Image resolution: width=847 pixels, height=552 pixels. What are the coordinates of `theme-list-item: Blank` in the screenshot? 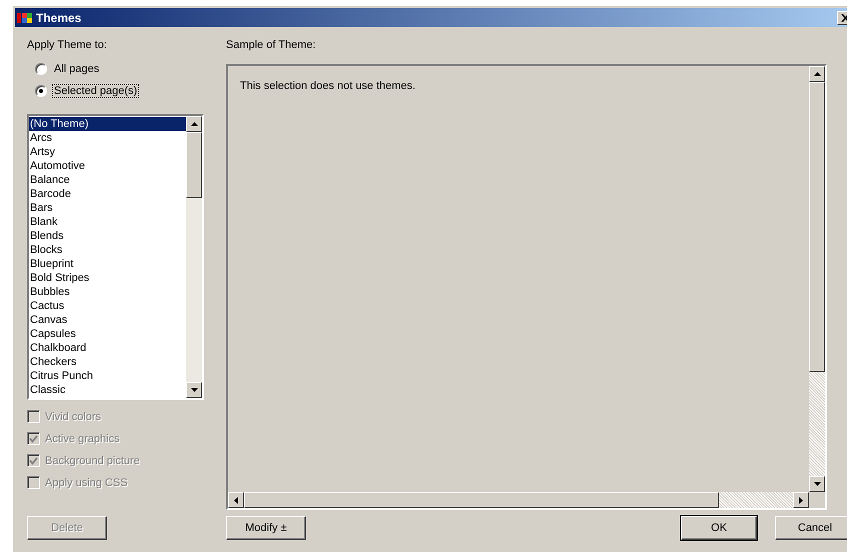 It's located at (107, 222).